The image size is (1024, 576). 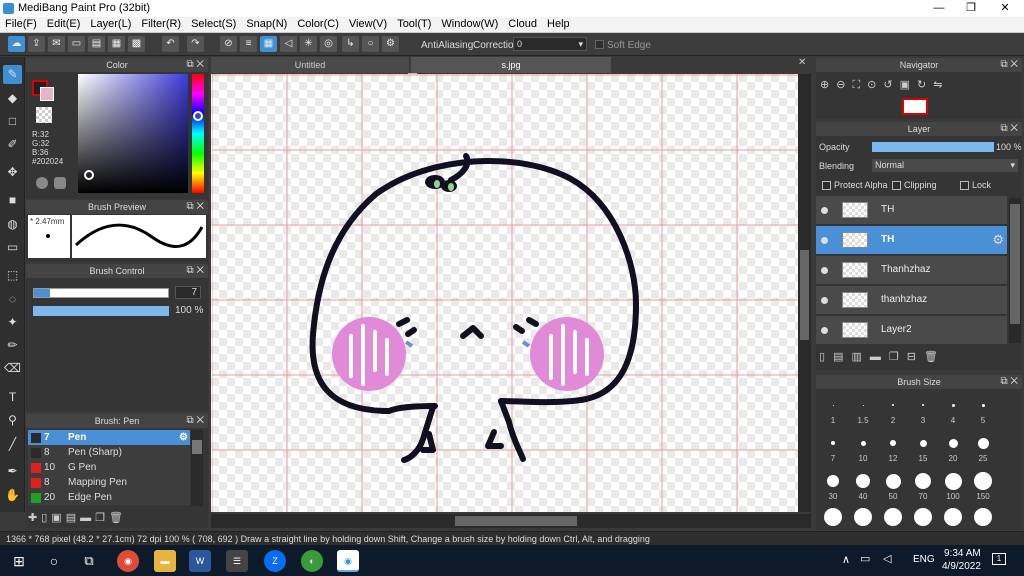 I want to click on brush-item: 8 Pen (Sharp), so click(x=109, y=452).